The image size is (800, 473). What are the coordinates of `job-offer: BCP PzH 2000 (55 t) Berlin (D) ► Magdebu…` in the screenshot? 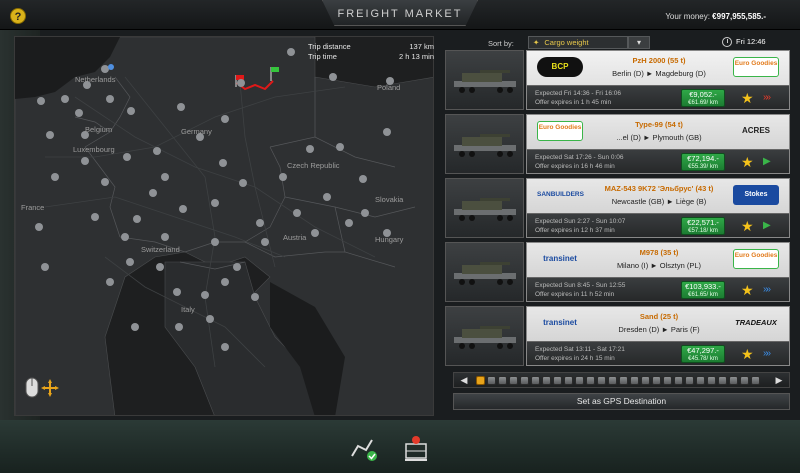 It's located at (617, 80).